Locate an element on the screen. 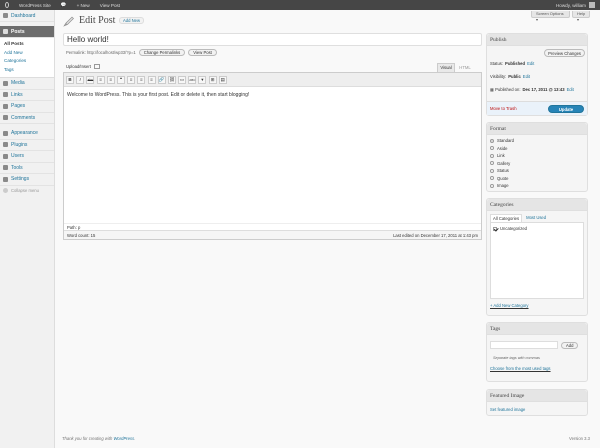 The image size is (600, 448). format-label: Gallery is located at coordinates (504, 163).